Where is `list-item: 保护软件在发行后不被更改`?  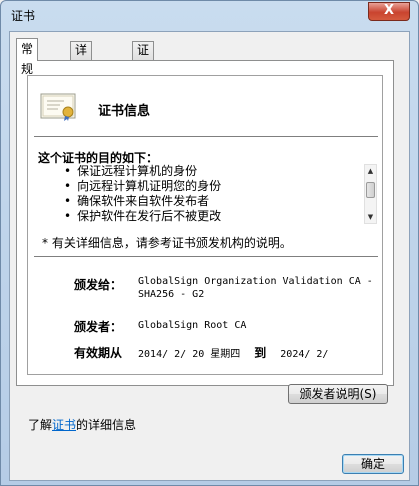 list-item: 保护软件在发行后不被更改 is located at coordinates (209, 216).